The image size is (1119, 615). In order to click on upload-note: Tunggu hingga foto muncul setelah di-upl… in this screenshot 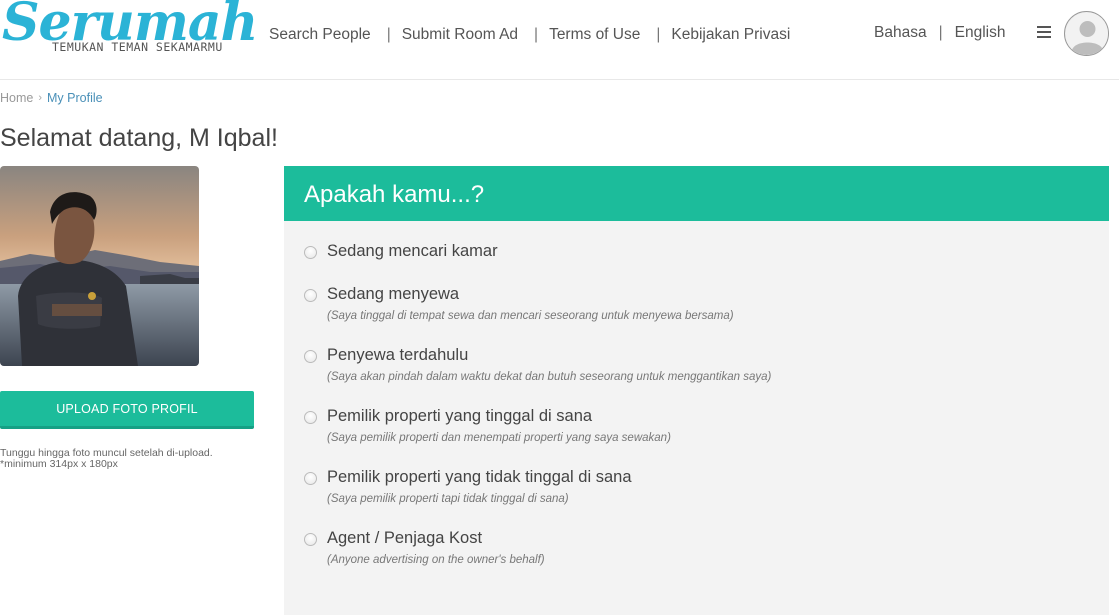, I will do `click(106, 459)`.